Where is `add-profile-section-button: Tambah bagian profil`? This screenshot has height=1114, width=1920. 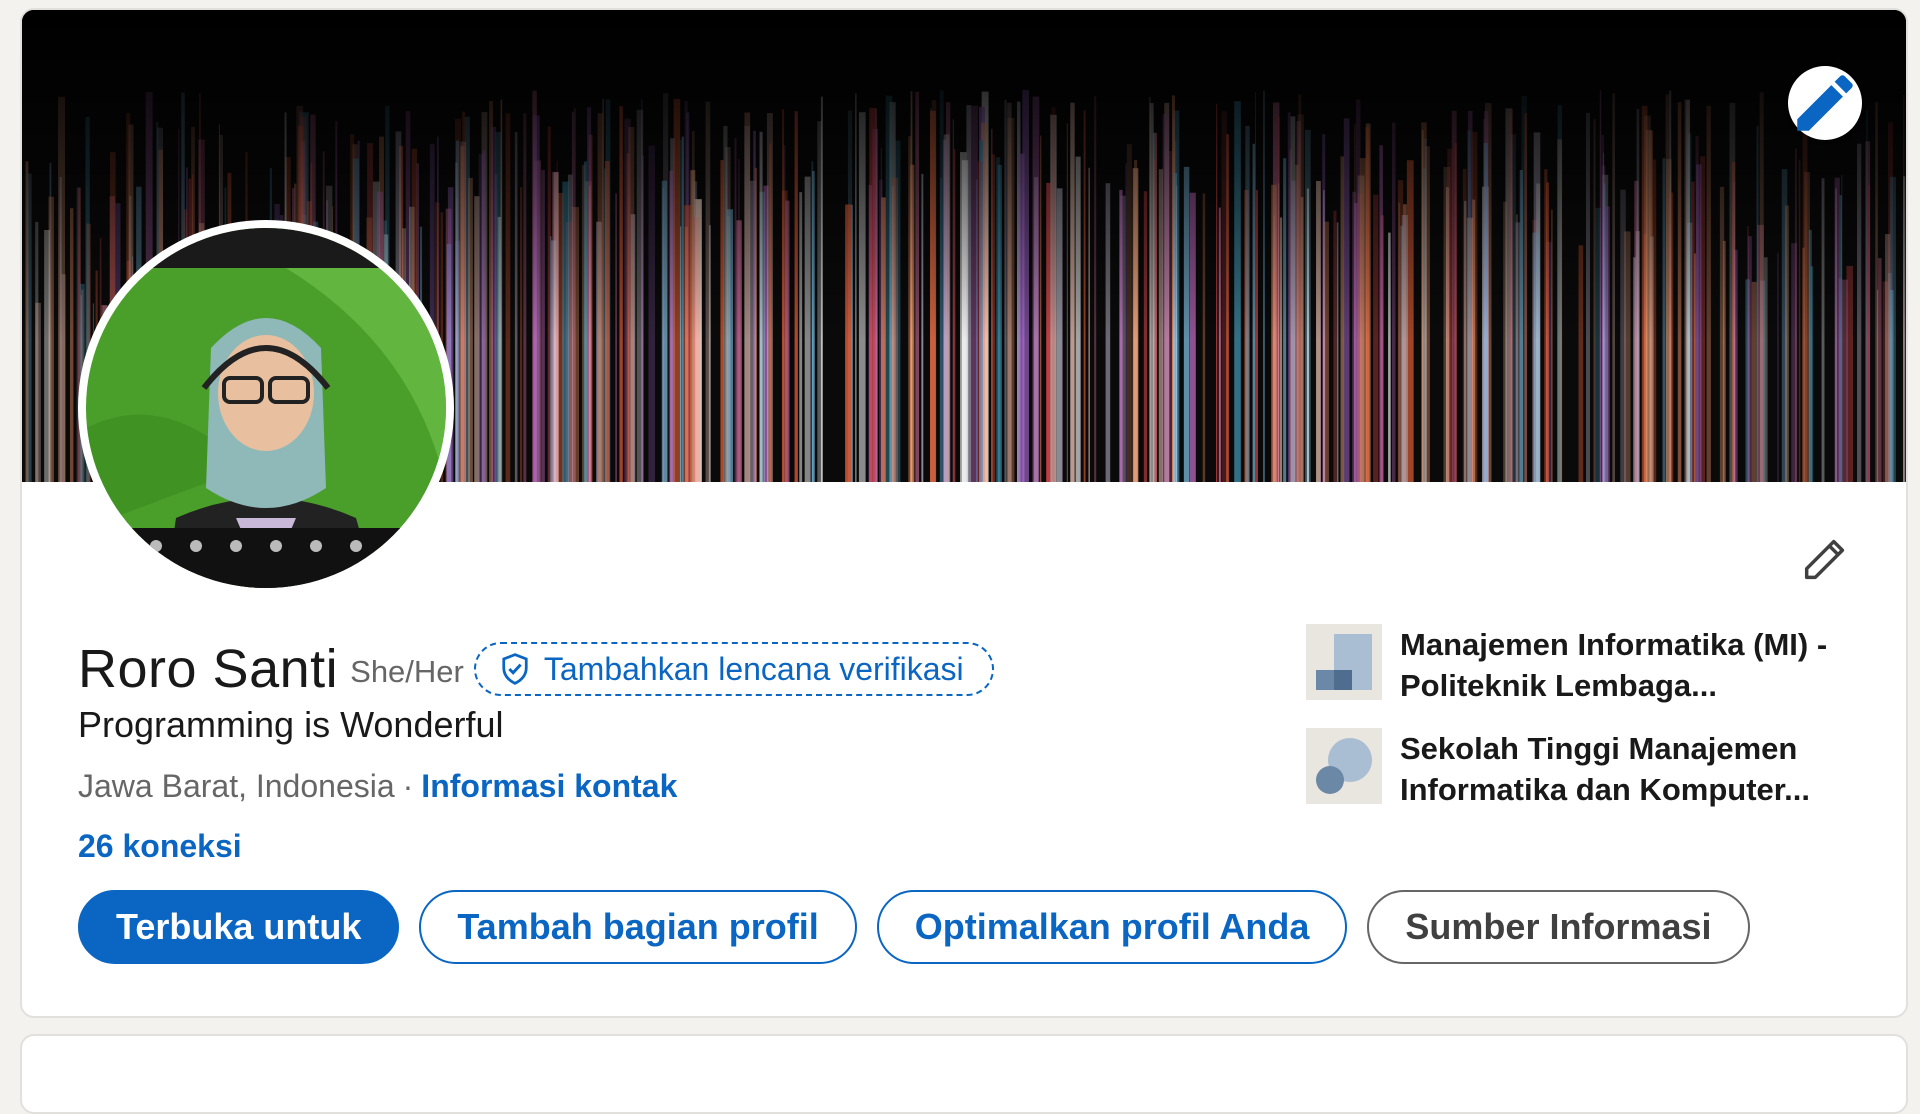 add-profile-section-button: Tambah bagian profil is located at coordinates (638, 927).